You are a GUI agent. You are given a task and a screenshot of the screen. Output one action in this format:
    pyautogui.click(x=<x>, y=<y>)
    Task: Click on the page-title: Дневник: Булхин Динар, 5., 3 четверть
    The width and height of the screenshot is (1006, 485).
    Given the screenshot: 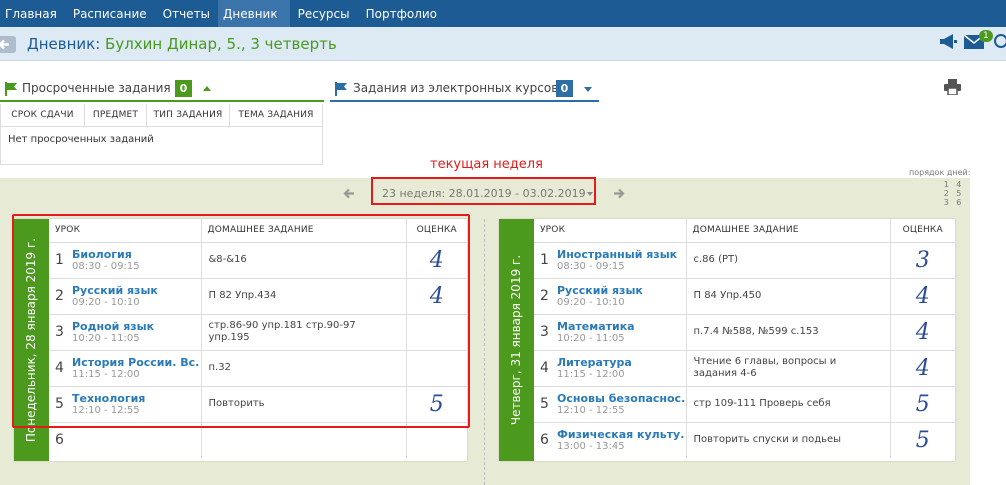 What is the action you would take?
    pyautogui.click(x=182, y=44)
    